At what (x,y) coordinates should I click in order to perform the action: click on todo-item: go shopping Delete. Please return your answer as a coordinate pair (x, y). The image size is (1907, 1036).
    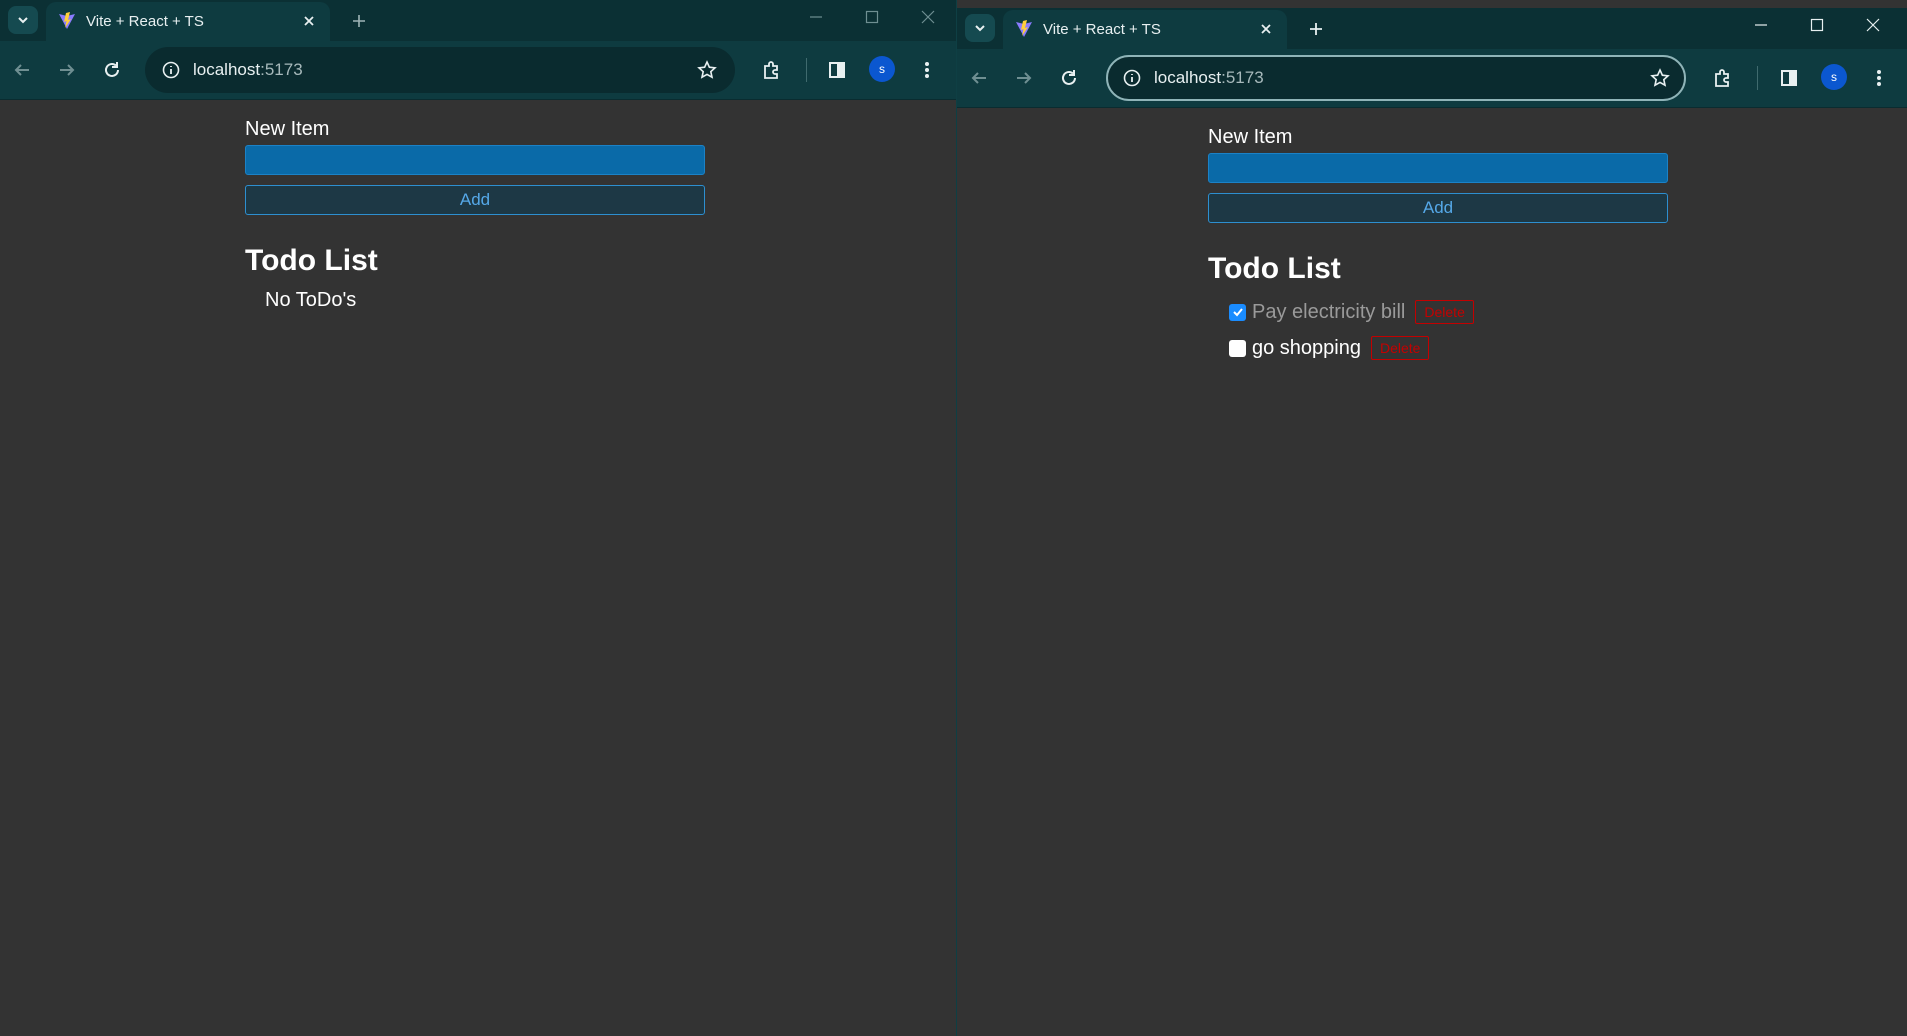
    Looking at the image, I should click on (1351, 348).